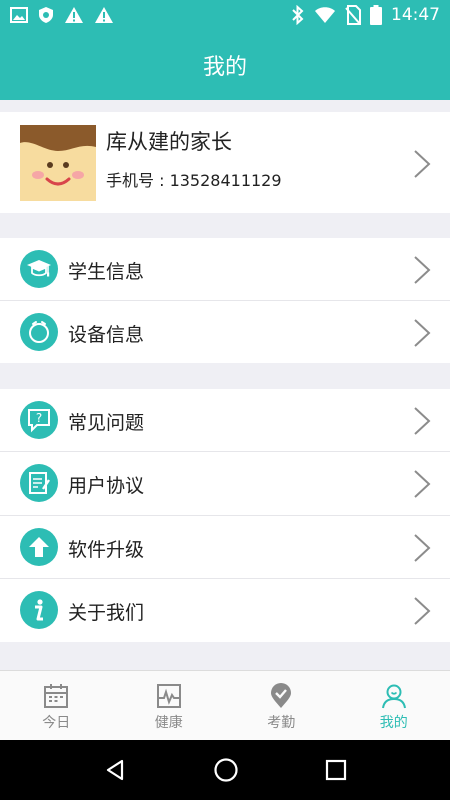  I want to click on menu-item-about-us: 关于我们, so click(225, 610).